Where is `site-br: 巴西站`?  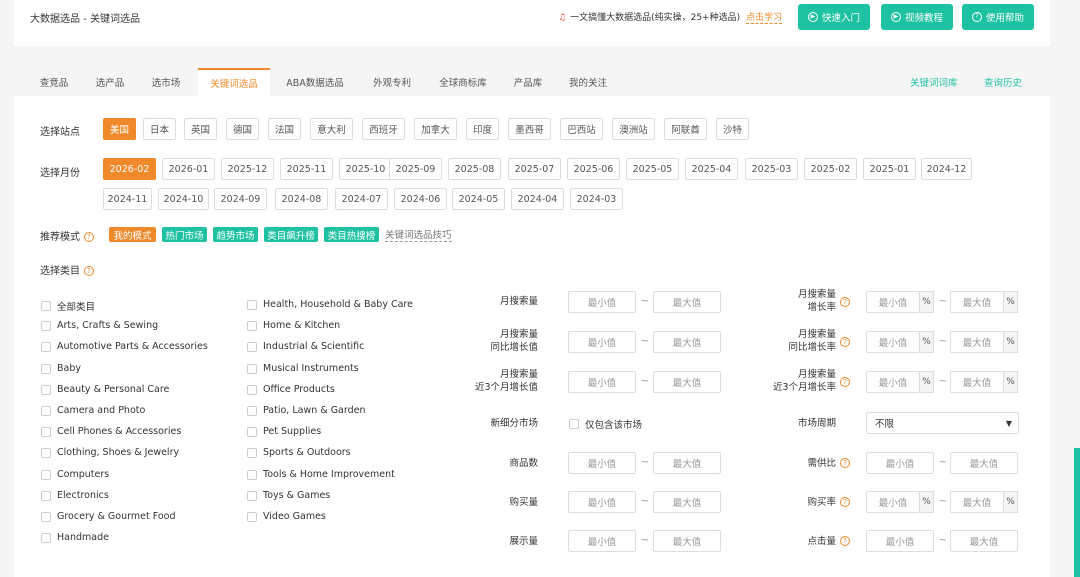 site-br: 巴西站 is located at coordinates (581, 129).